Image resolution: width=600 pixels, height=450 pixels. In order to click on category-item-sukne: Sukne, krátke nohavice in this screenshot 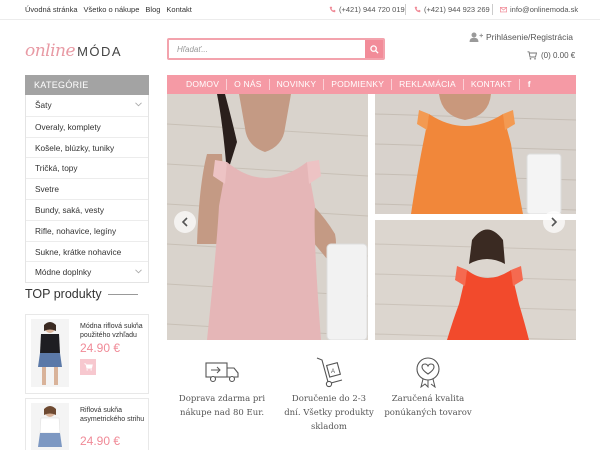, I will do `click(87, 251)`.